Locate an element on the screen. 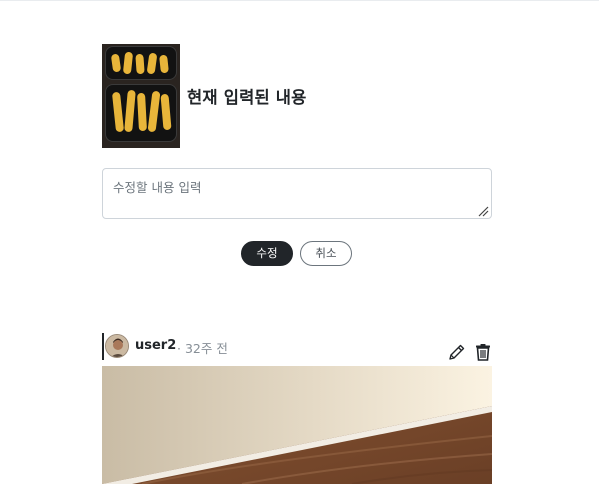 The height and width of the screenshot is (484, 599). current-content-text: 현재 입력된 내용 is located at coordinates (247, 97).